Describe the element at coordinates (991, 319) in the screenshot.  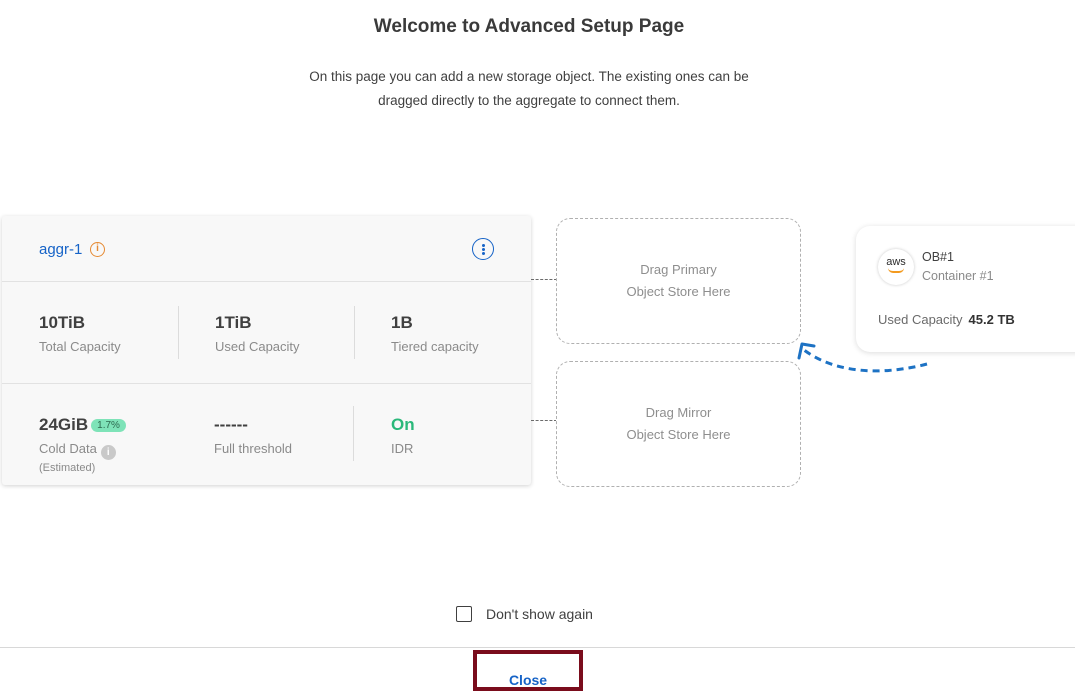
I see `used-capacity-value: 45.2 TB` at that location.